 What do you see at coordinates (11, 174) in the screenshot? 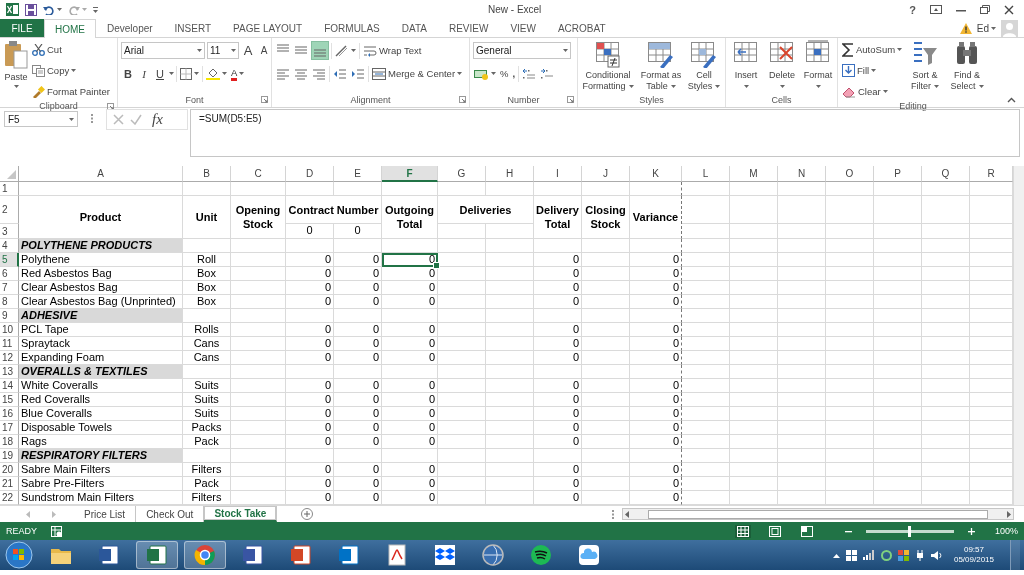
I see `select-all-icon` at bounding box center [11, 174].